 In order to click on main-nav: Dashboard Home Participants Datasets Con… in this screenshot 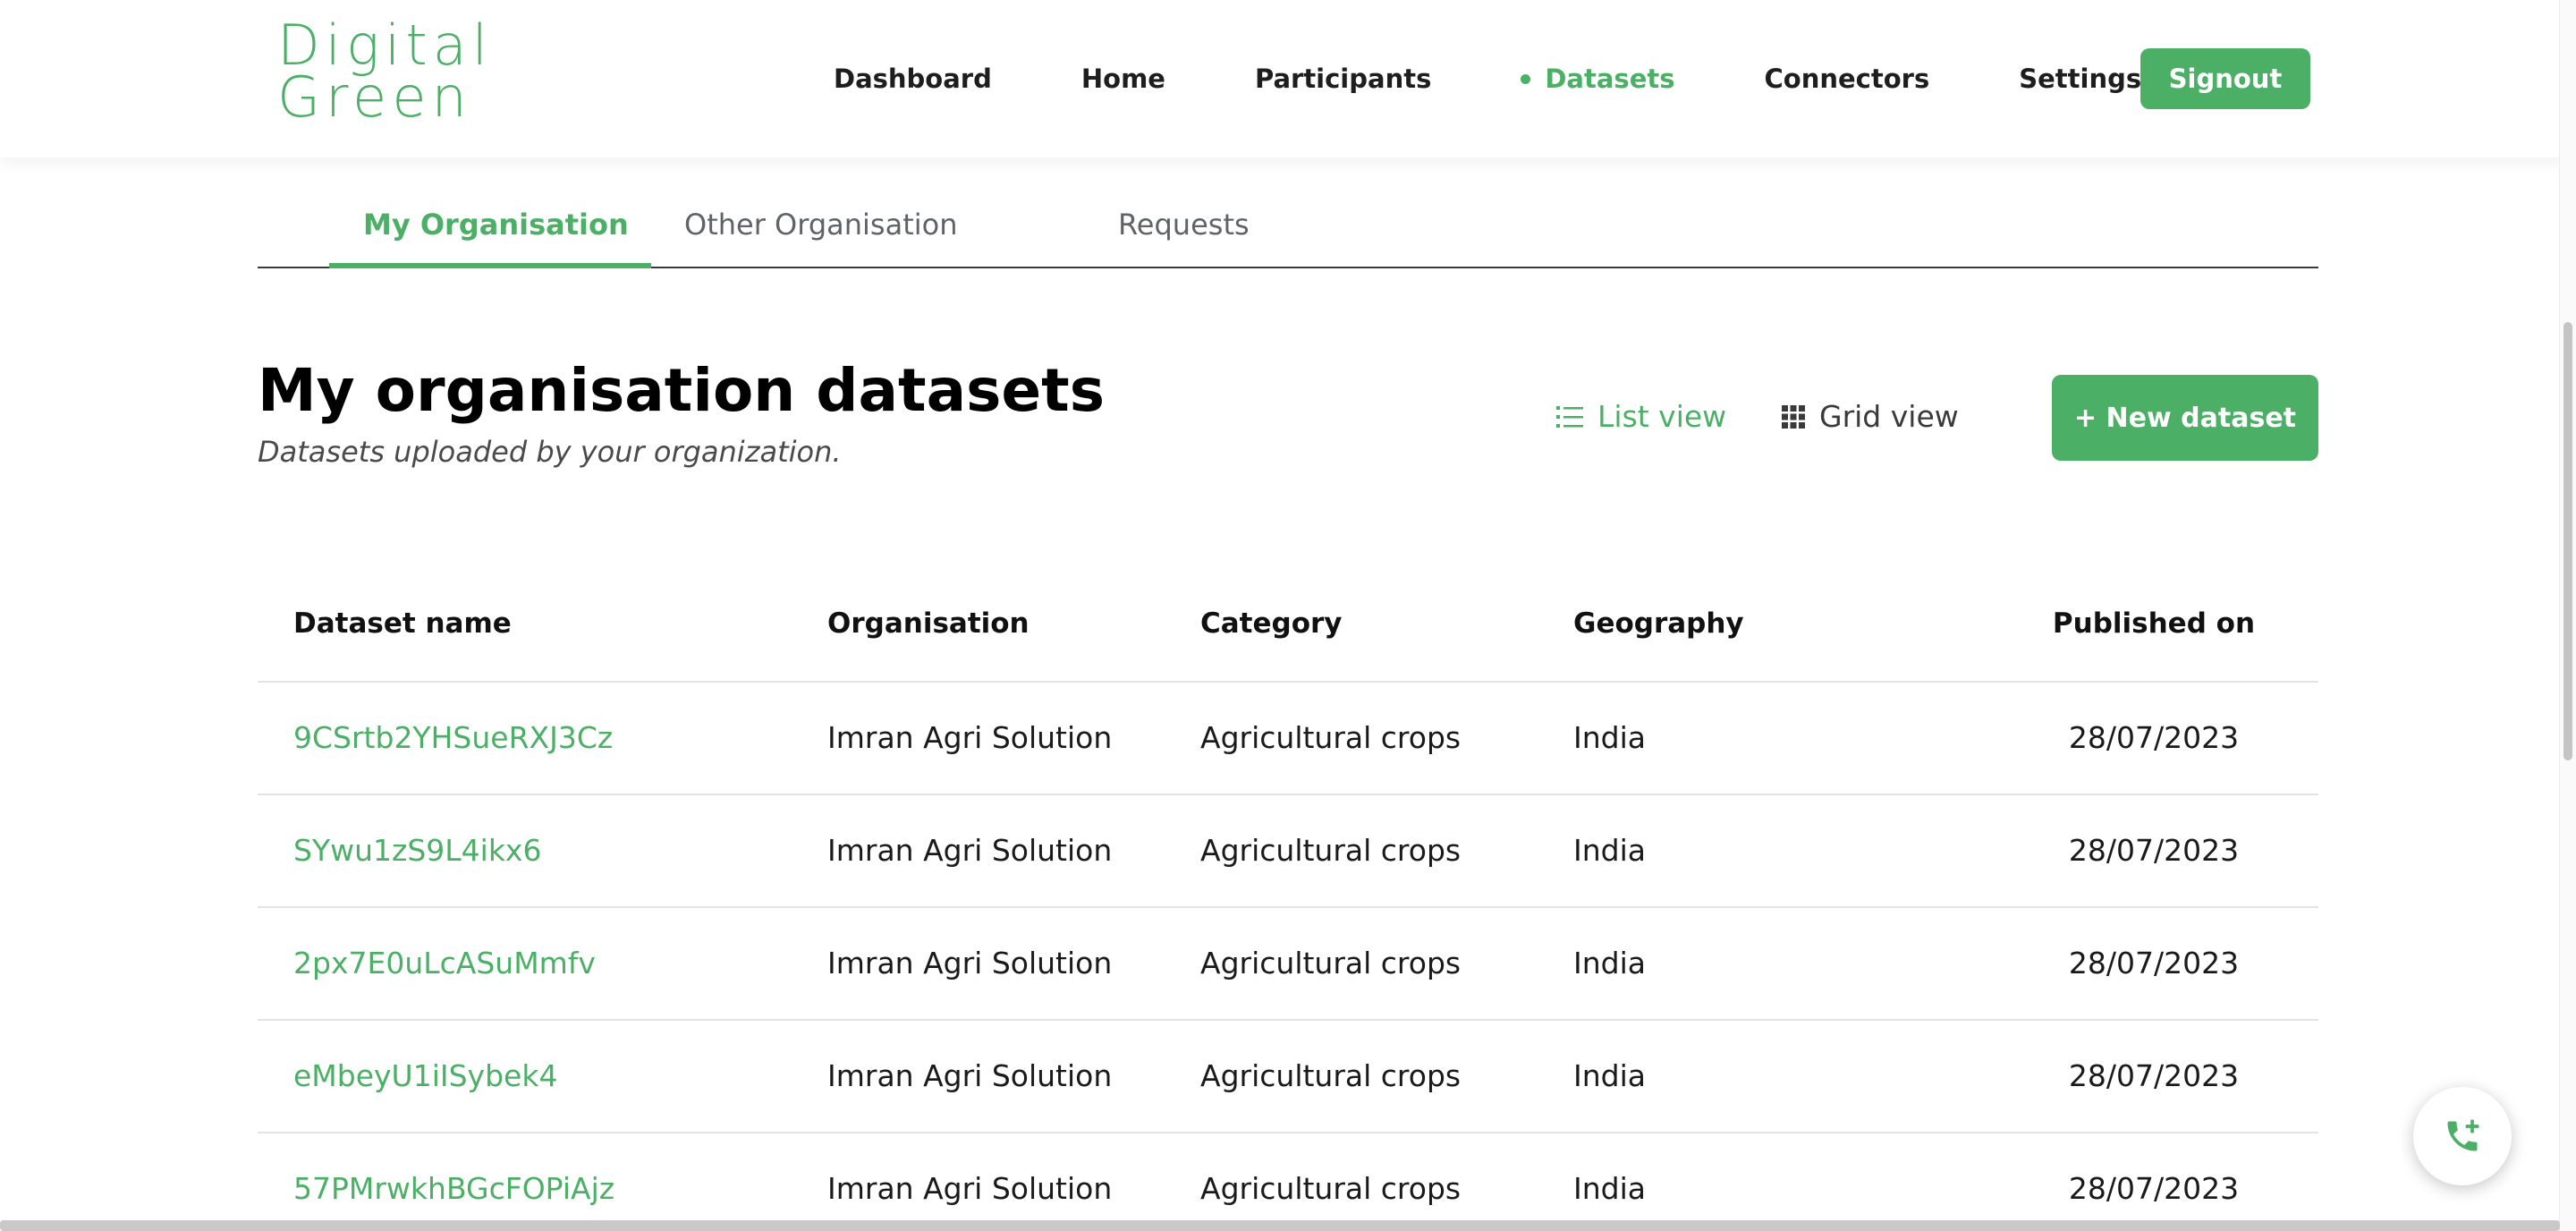, I will do `click(1532, 79)`.